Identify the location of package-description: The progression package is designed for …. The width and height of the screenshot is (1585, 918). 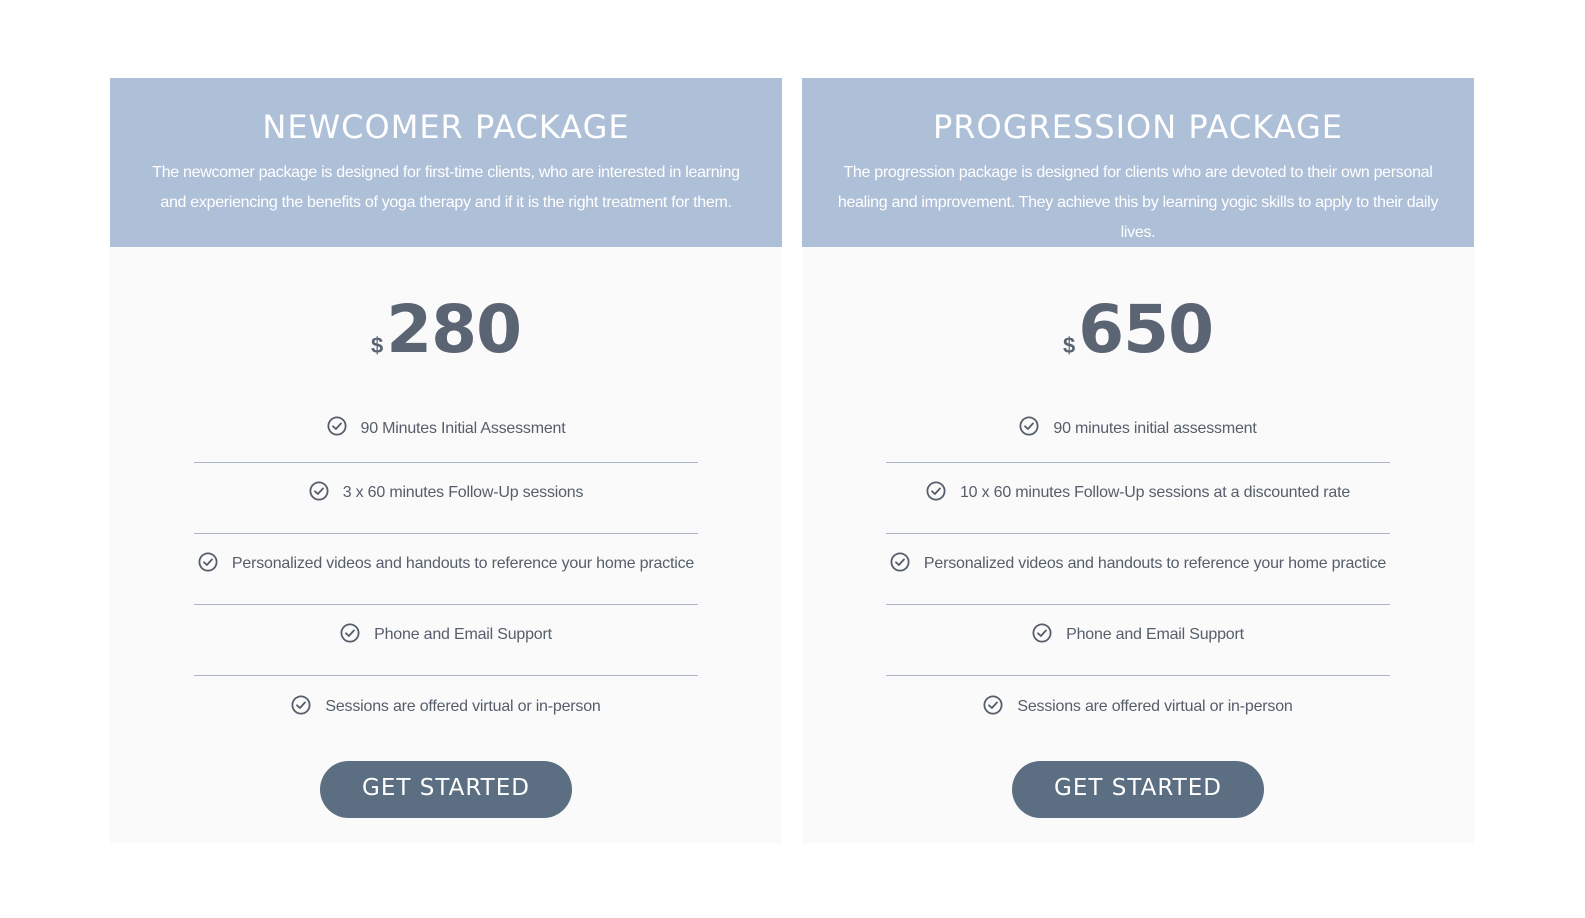
(1138, 202).